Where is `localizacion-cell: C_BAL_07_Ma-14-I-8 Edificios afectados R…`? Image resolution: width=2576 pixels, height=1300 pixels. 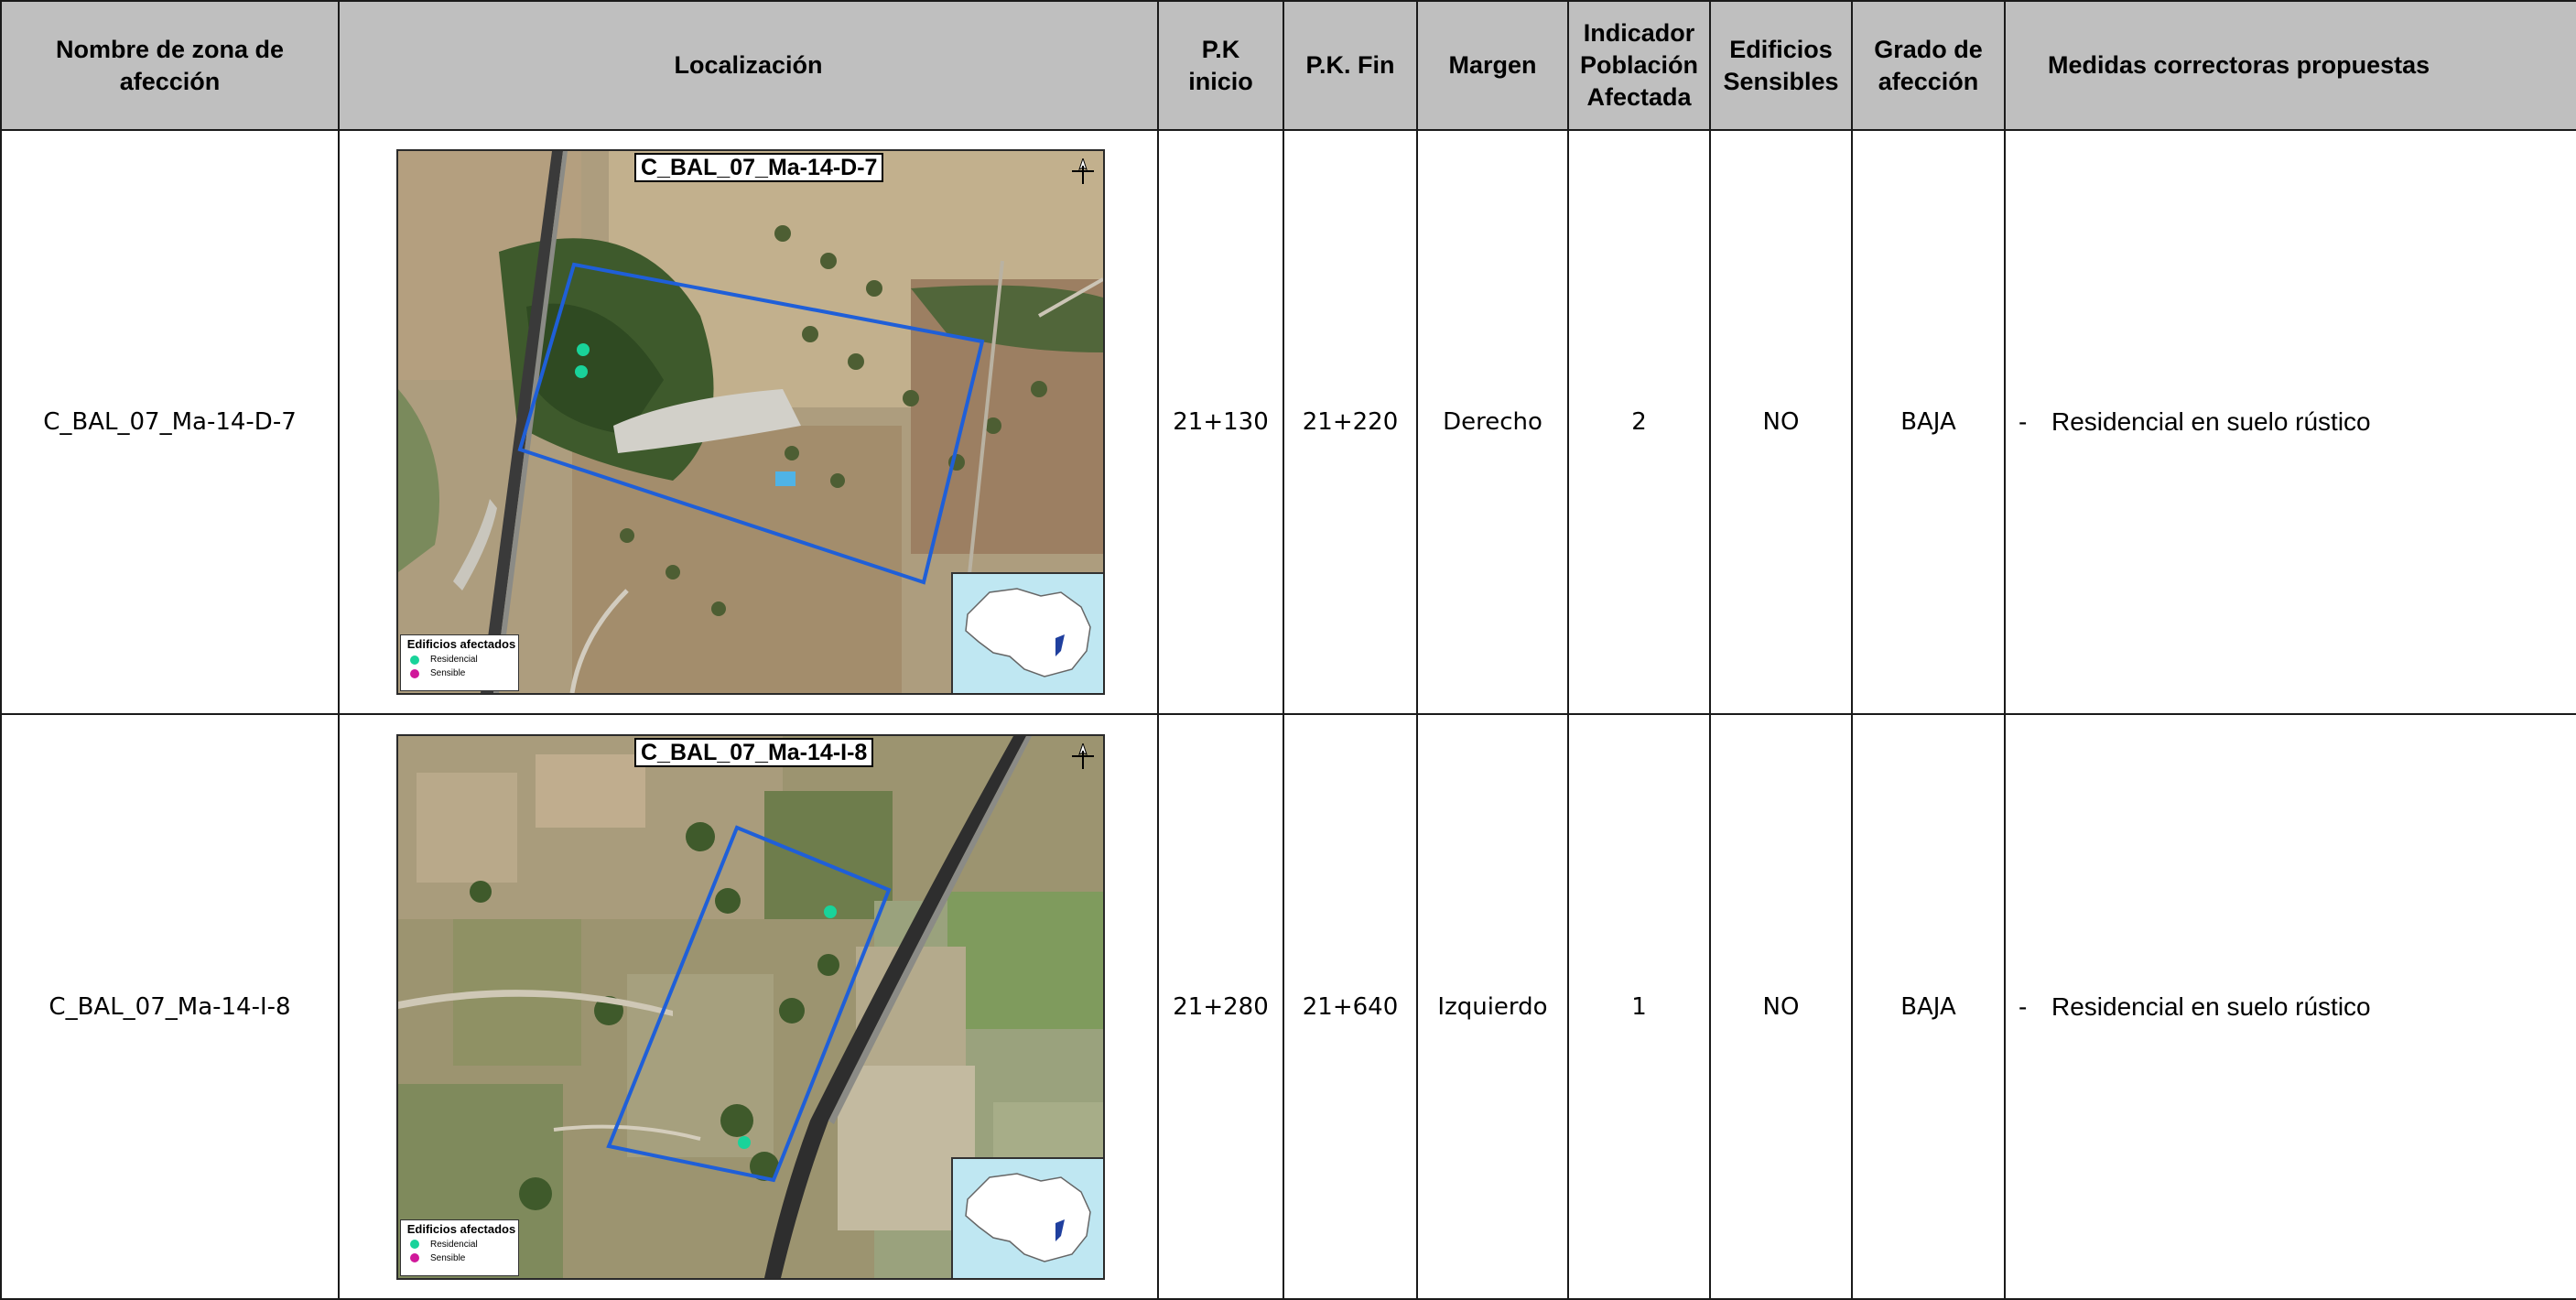 localizacion-cell: C_BAL_07_Ma-14-I-8 Edificios afectados R… is located at coordinates (749, 1006).